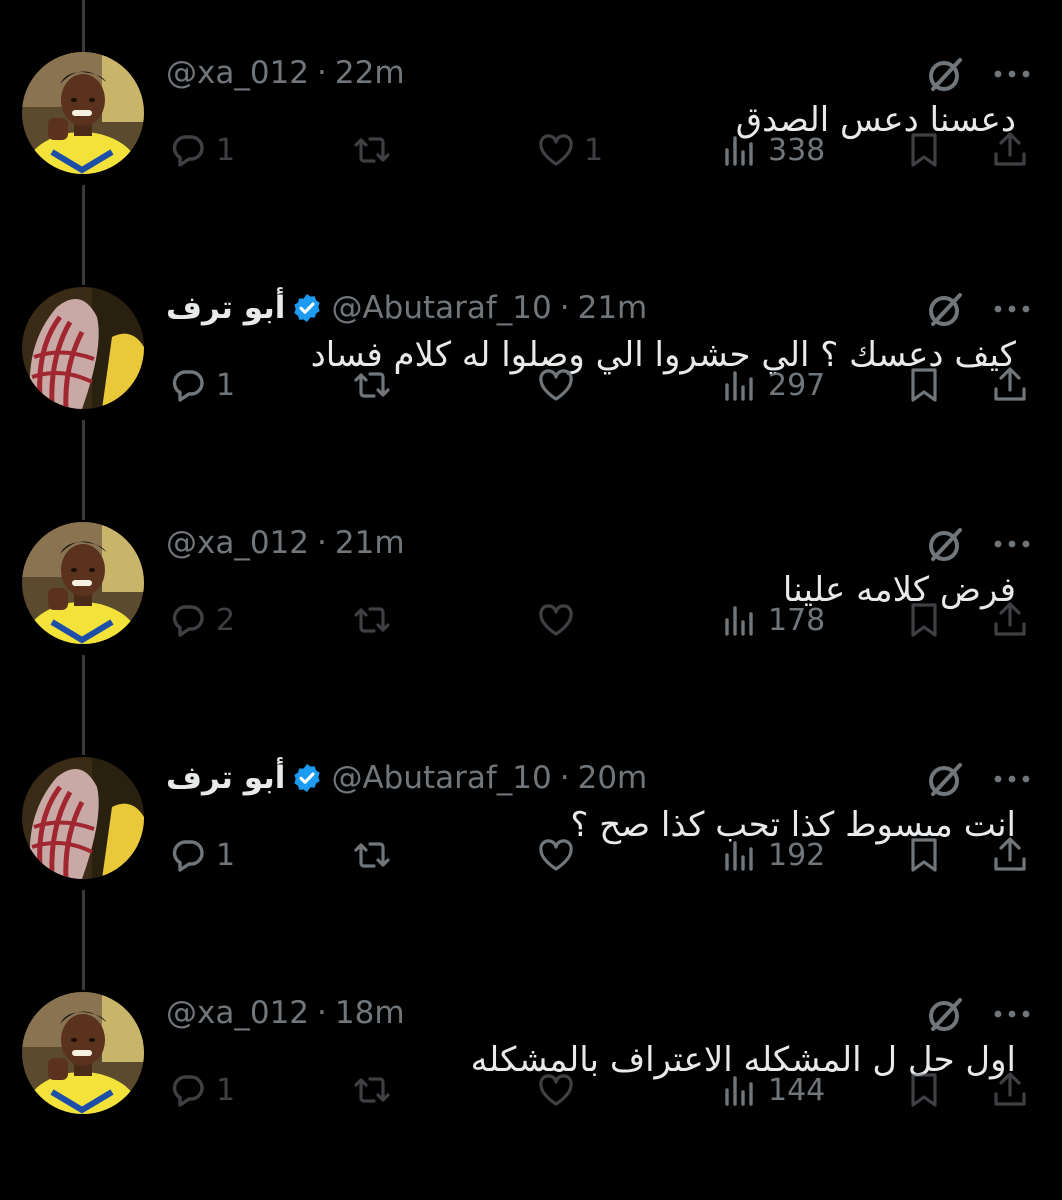  What do you see at coordinates (797, 385) in the screenshot?
I see `view-count: 297` at bounding box center [797, 385].